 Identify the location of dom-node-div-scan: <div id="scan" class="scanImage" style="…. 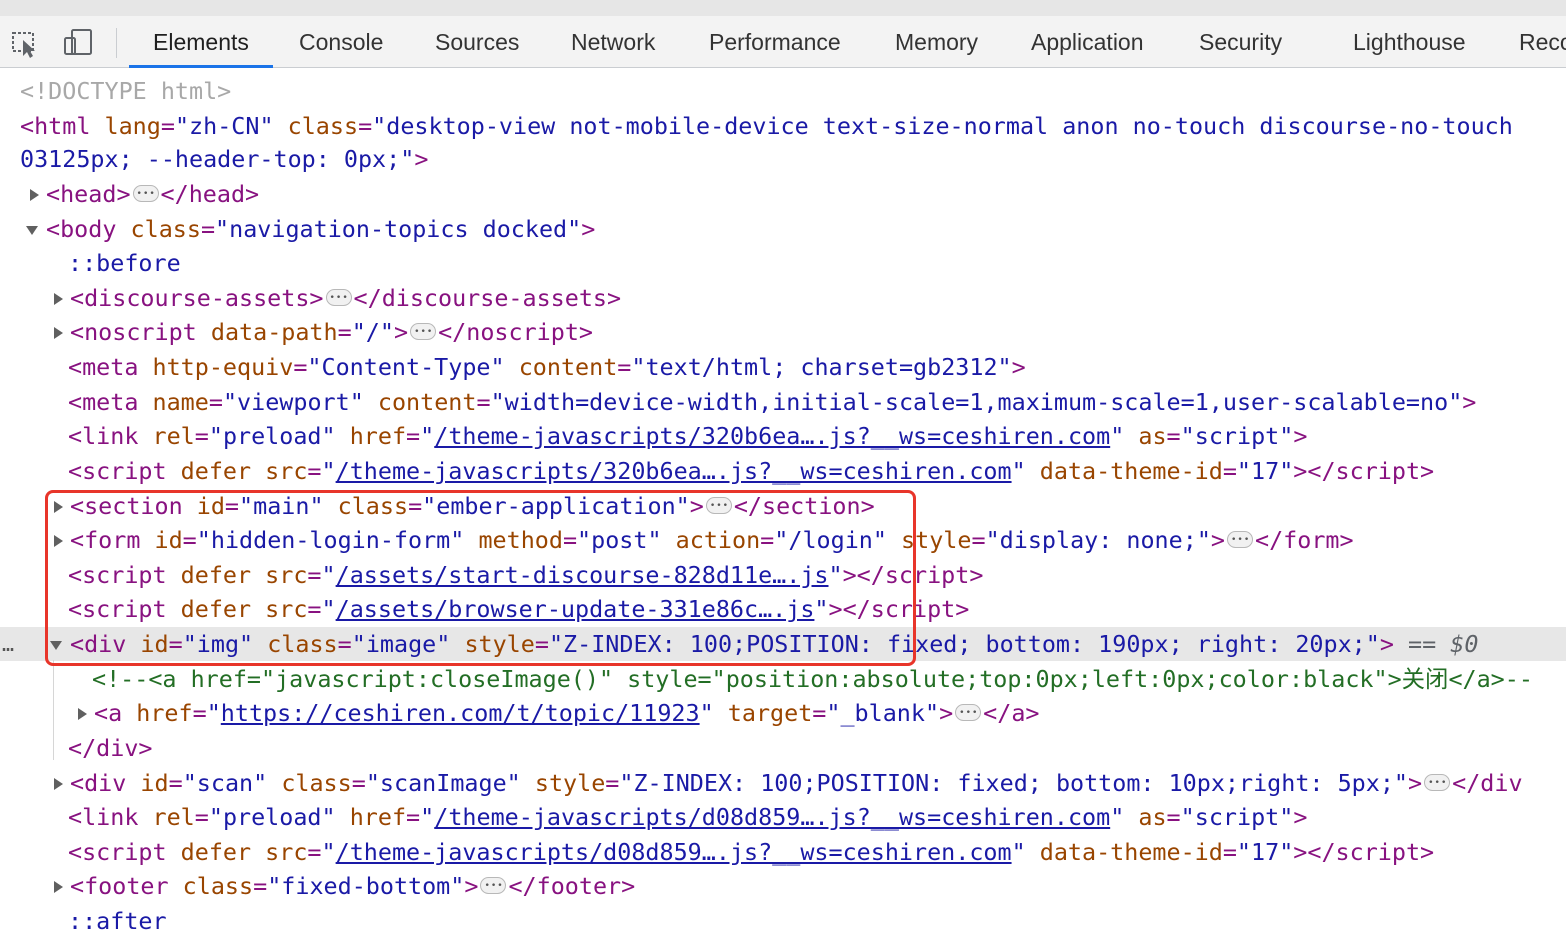
(783, 783).